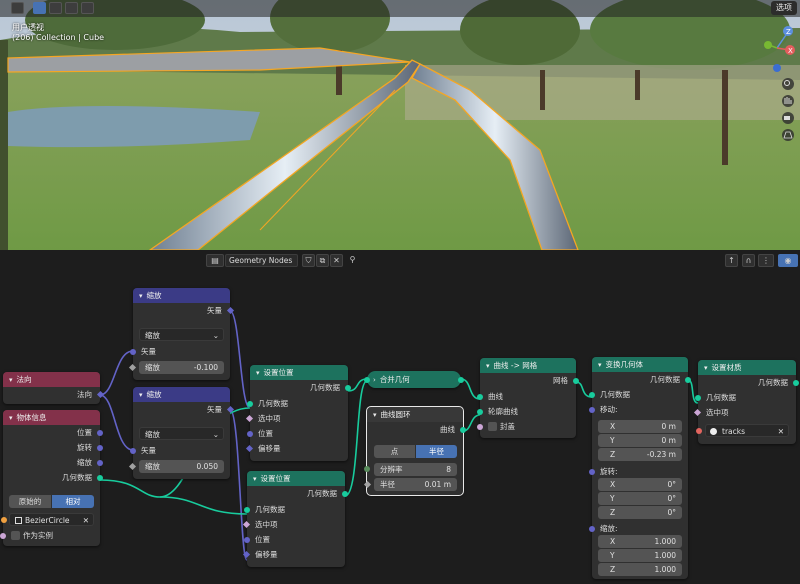  What do you see at coordinates (15, 535) in the screenshot?
I see `as-instance-checkbox` at bounding box center [15, 535].